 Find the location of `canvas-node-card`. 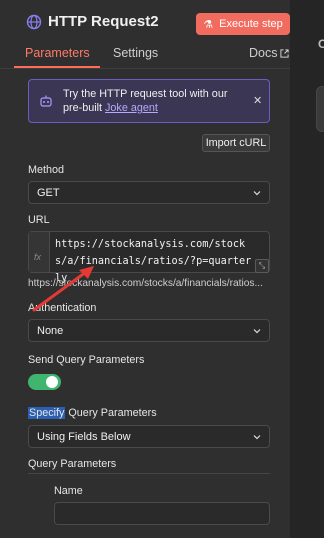

canvas-node-card is located at coordinates (320, 109).